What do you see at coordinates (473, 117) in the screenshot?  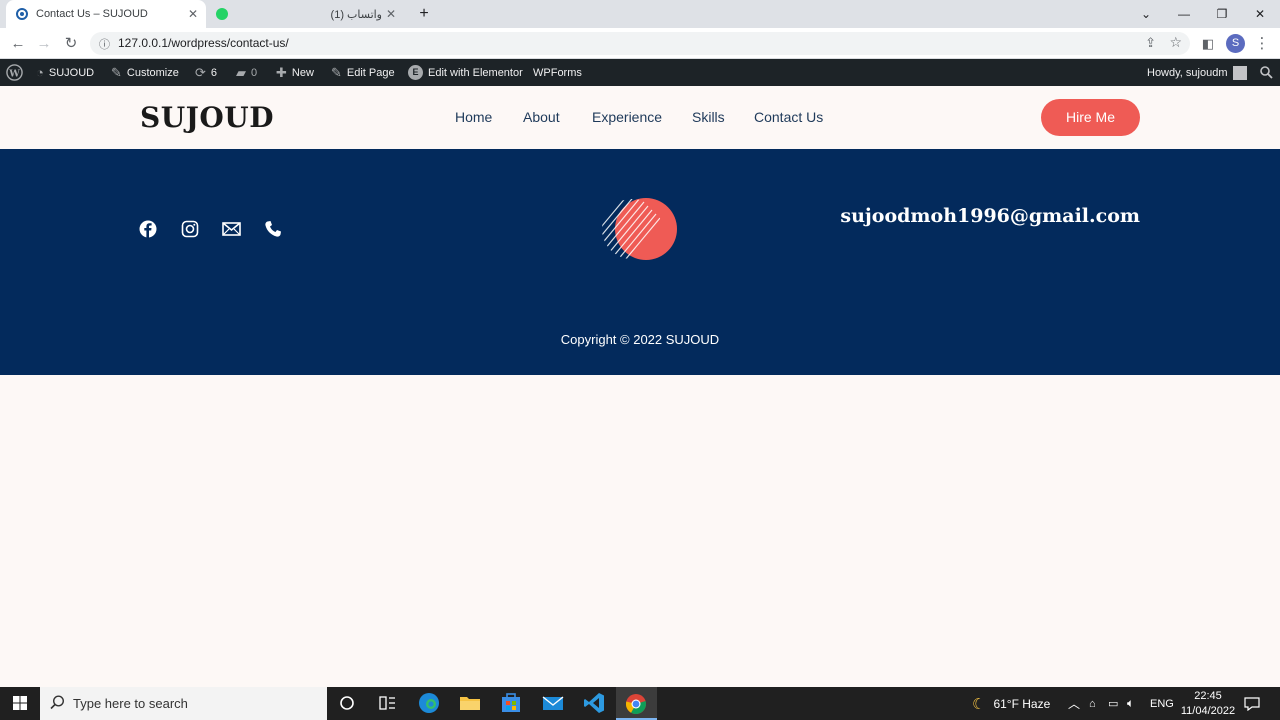 I see `nav-home: Home` at bounding box center [473, 117].